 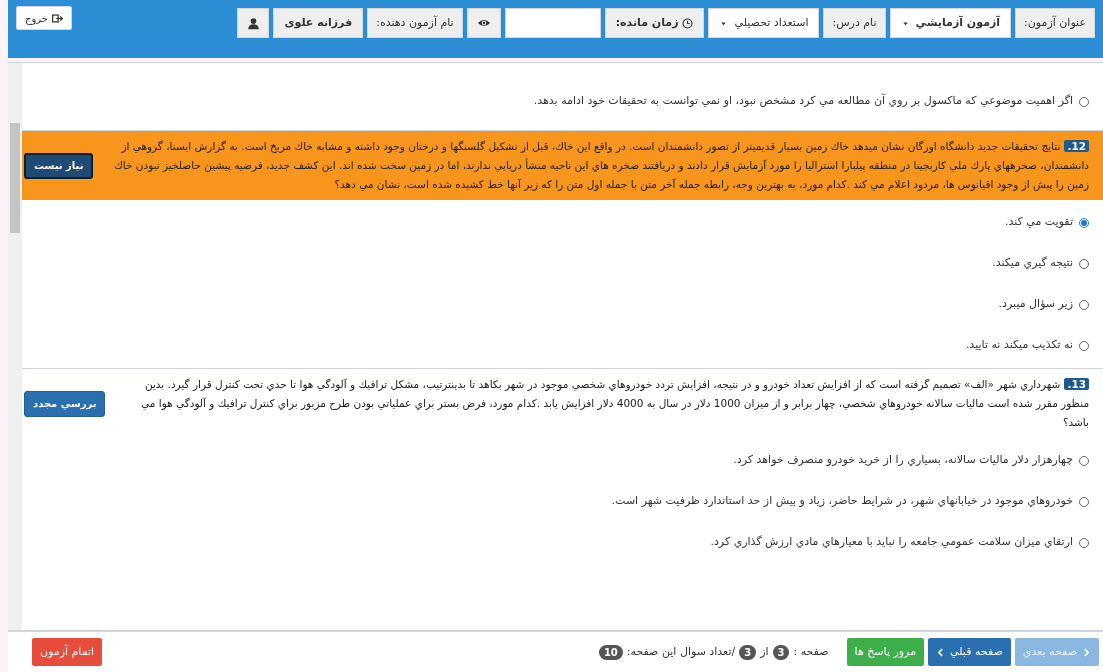 What do you see at coordinates (610, 652) in the screenshot?
I see `count-badge: 10` at bounding box center [610, 652].